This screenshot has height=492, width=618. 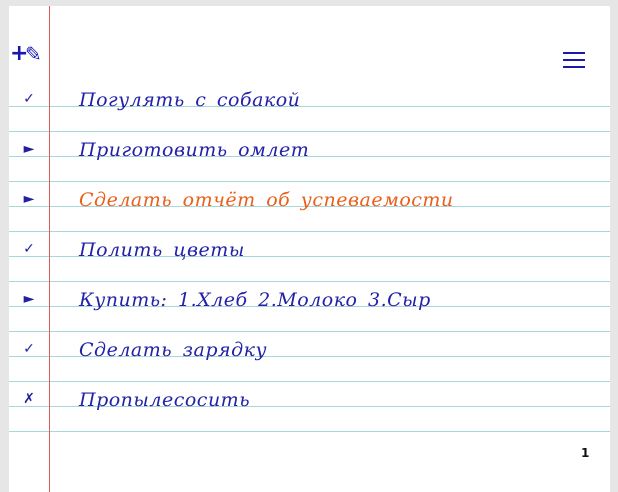 I want to click on task-text: Сделать отчёт об успеваемости, so click(x=266, y=200).